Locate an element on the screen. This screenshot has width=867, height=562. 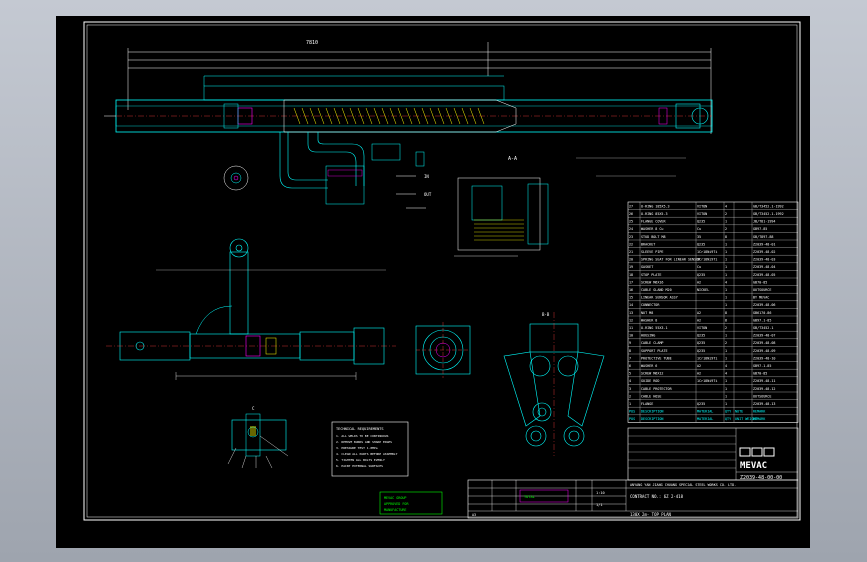
table-cell: STOP PLATE is located at coordinates (651, 275).